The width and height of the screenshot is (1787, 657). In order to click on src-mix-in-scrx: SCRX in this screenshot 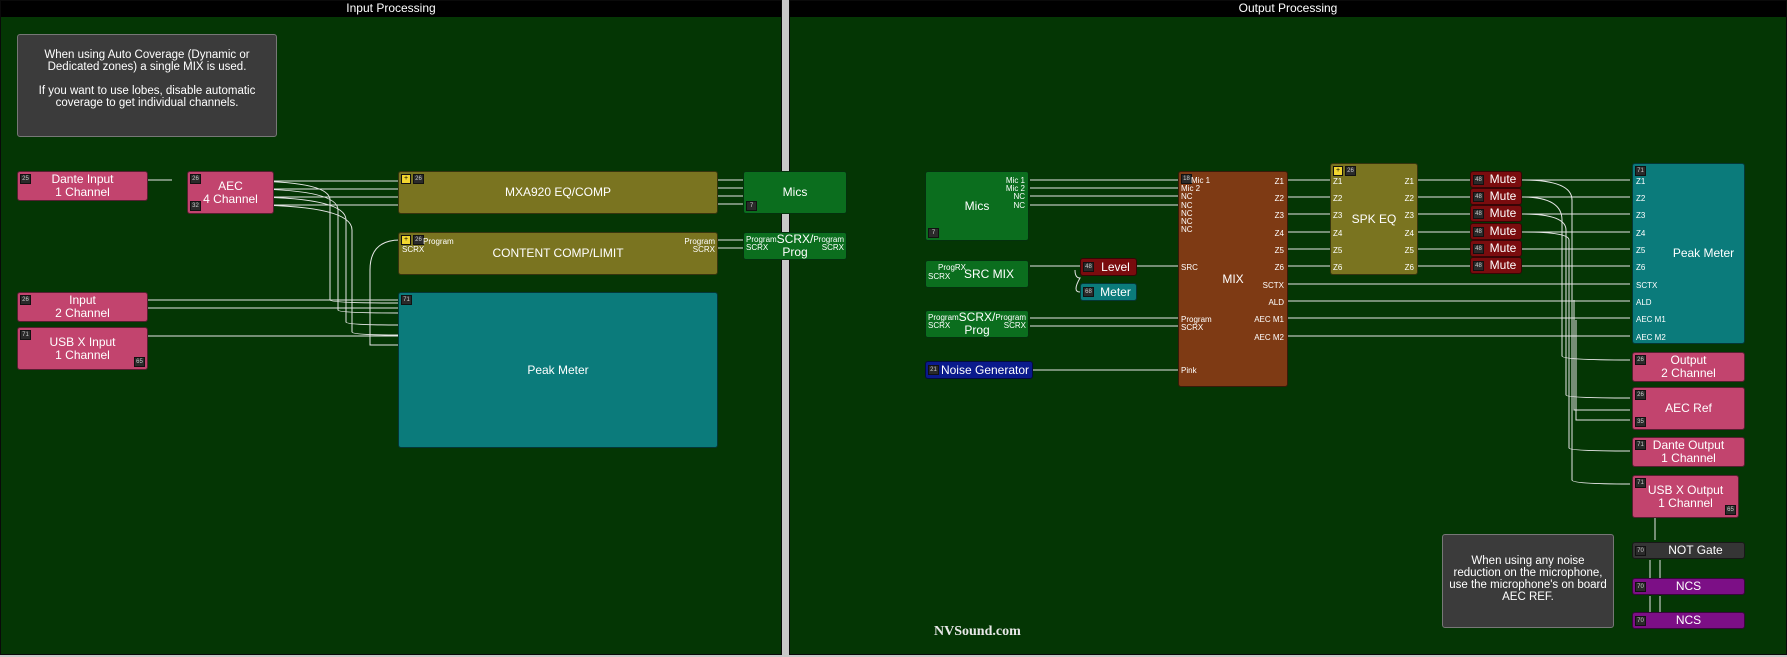, I will do `click(939, 276)`.